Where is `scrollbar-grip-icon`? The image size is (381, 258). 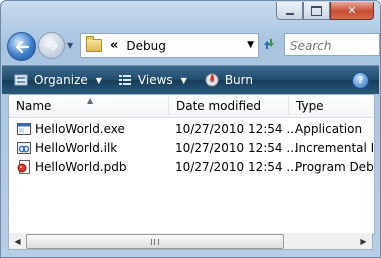
scrollbar-grip-icon is located at coordinates (155, 241).